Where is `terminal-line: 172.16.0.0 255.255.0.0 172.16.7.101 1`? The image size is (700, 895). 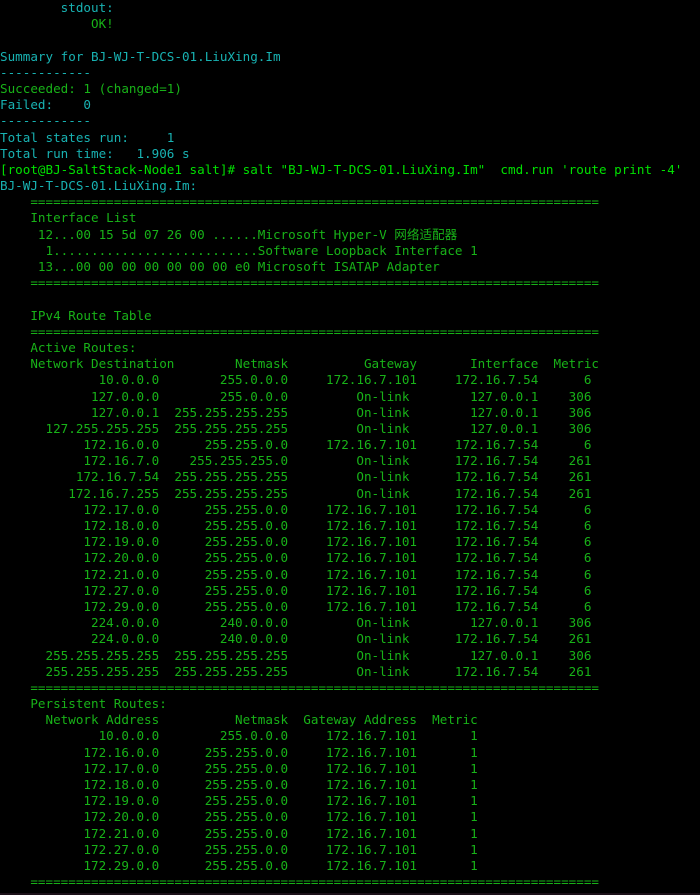 terminal-line: 172.16.0.0 255.255.0.0 172.16.7.101 1 is located at coordinates (350, 753).